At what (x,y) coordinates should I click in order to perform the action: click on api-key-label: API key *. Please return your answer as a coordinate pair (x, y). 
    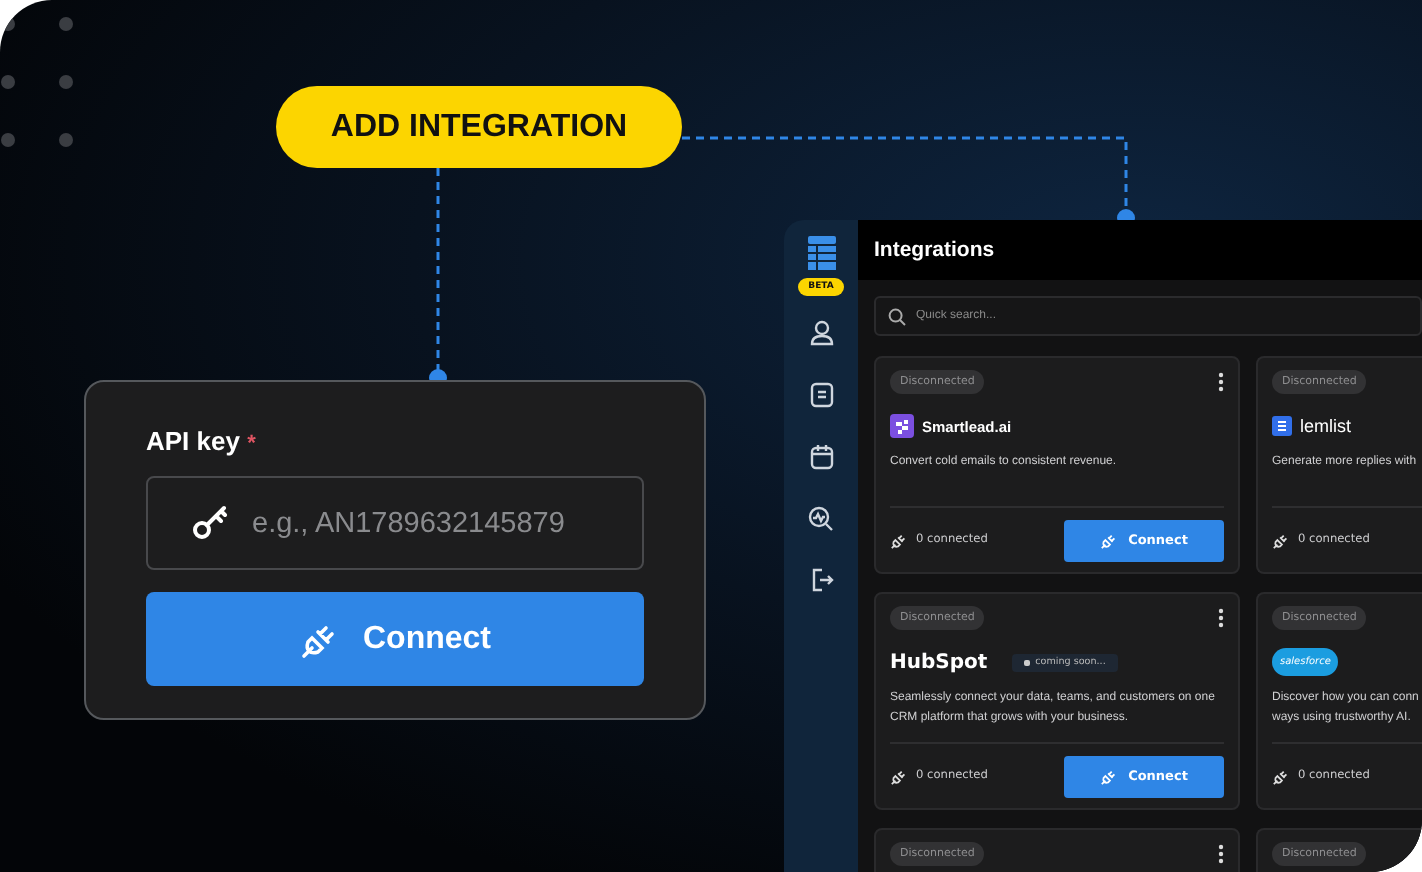
    Looking at the image, I should click on (202, 441).